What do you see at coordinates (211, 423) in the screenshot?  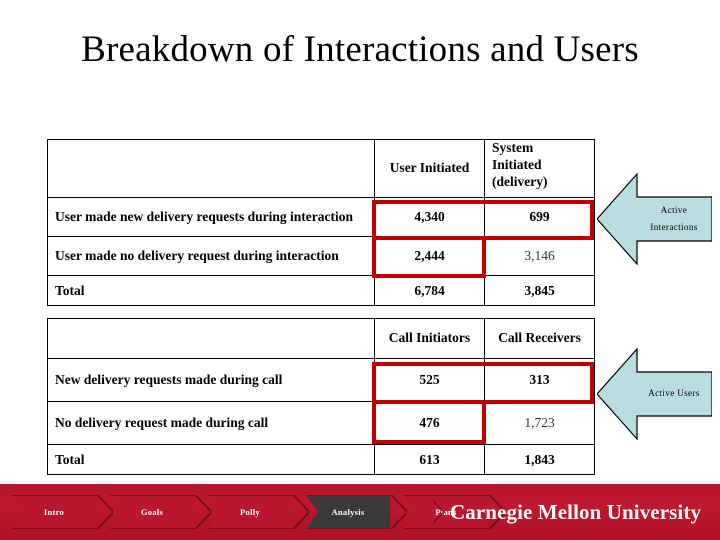 I see `row-label: No delivery request made during call` at bounding box center [211, 423].